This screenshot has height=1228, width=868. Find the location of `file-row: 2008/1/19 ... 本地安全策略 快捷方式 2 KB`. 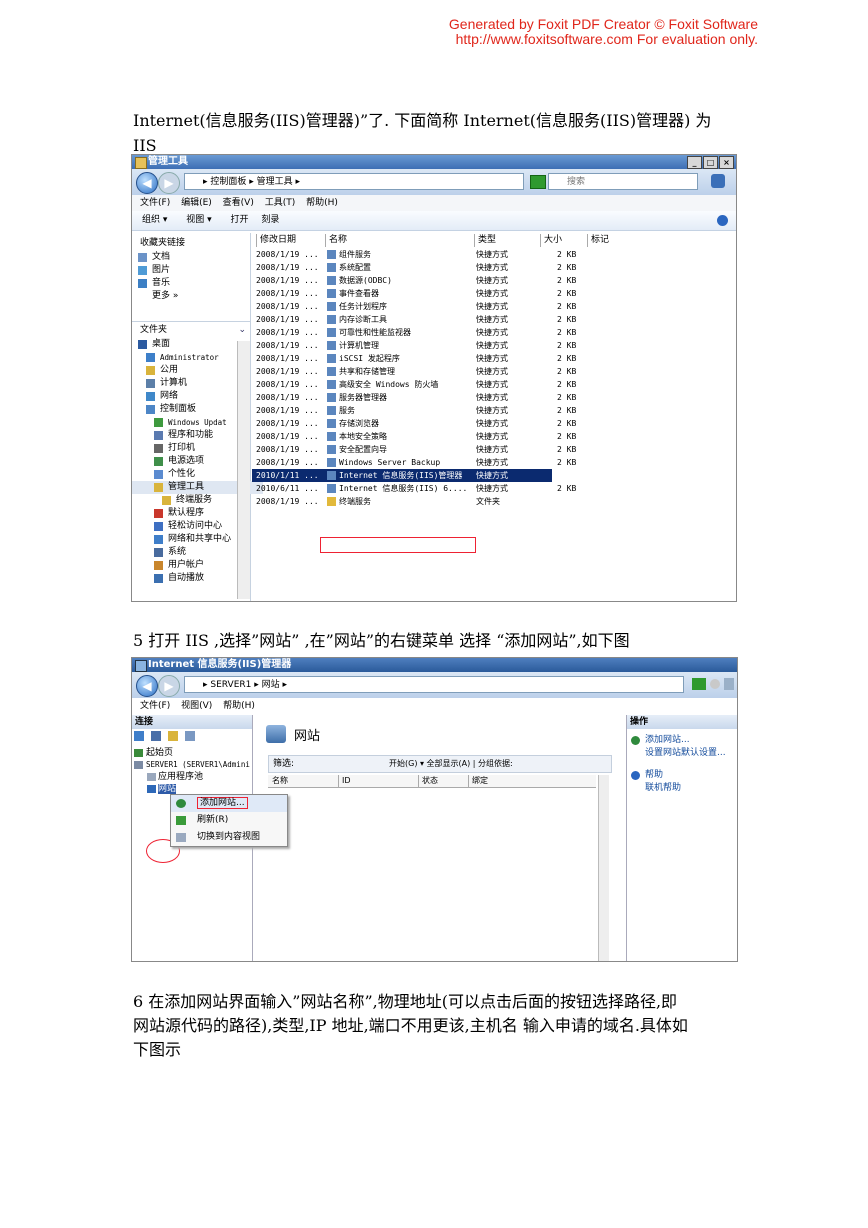

file-row: 2008/1/19 ... 本地安全策略 快捷方式 2 KB is located at coordinates (414, 436).